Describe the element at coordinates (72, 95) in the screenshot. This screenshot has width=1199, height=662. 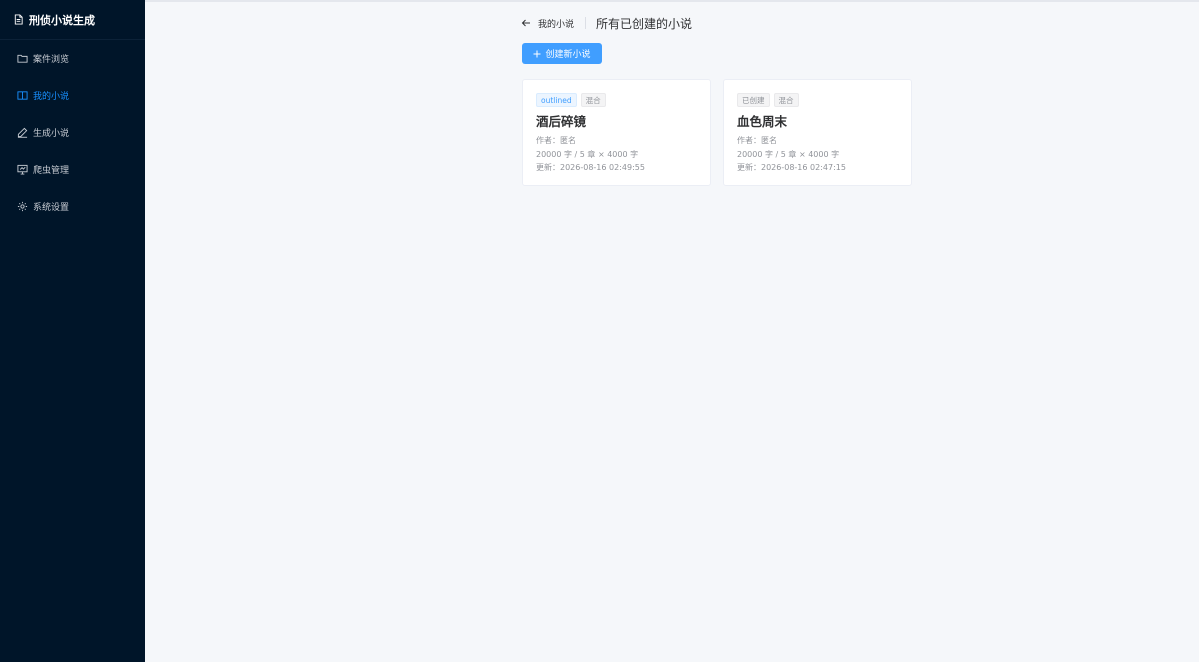
I see `sidebar-item-my-novels: 我的小说` at that location.